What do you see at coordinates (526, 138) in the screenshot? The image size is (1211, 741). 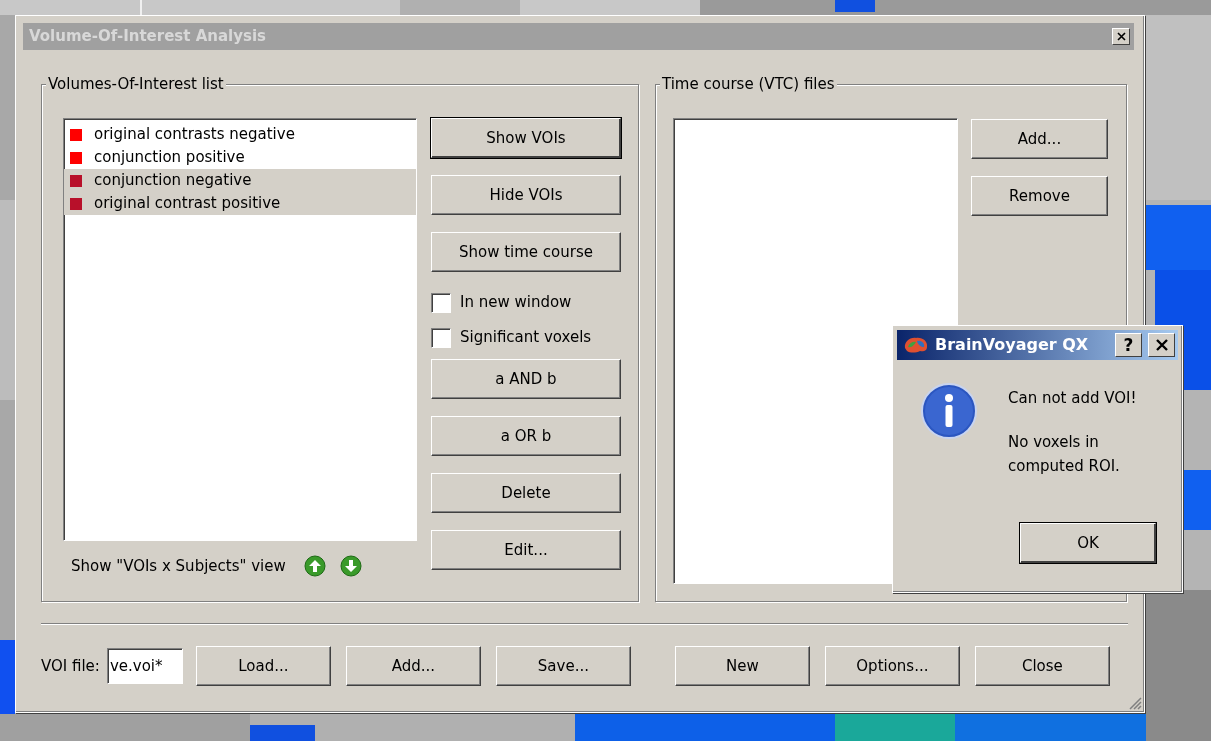 I see `action-button: Show VOIs` at bounding box center [526, 138].